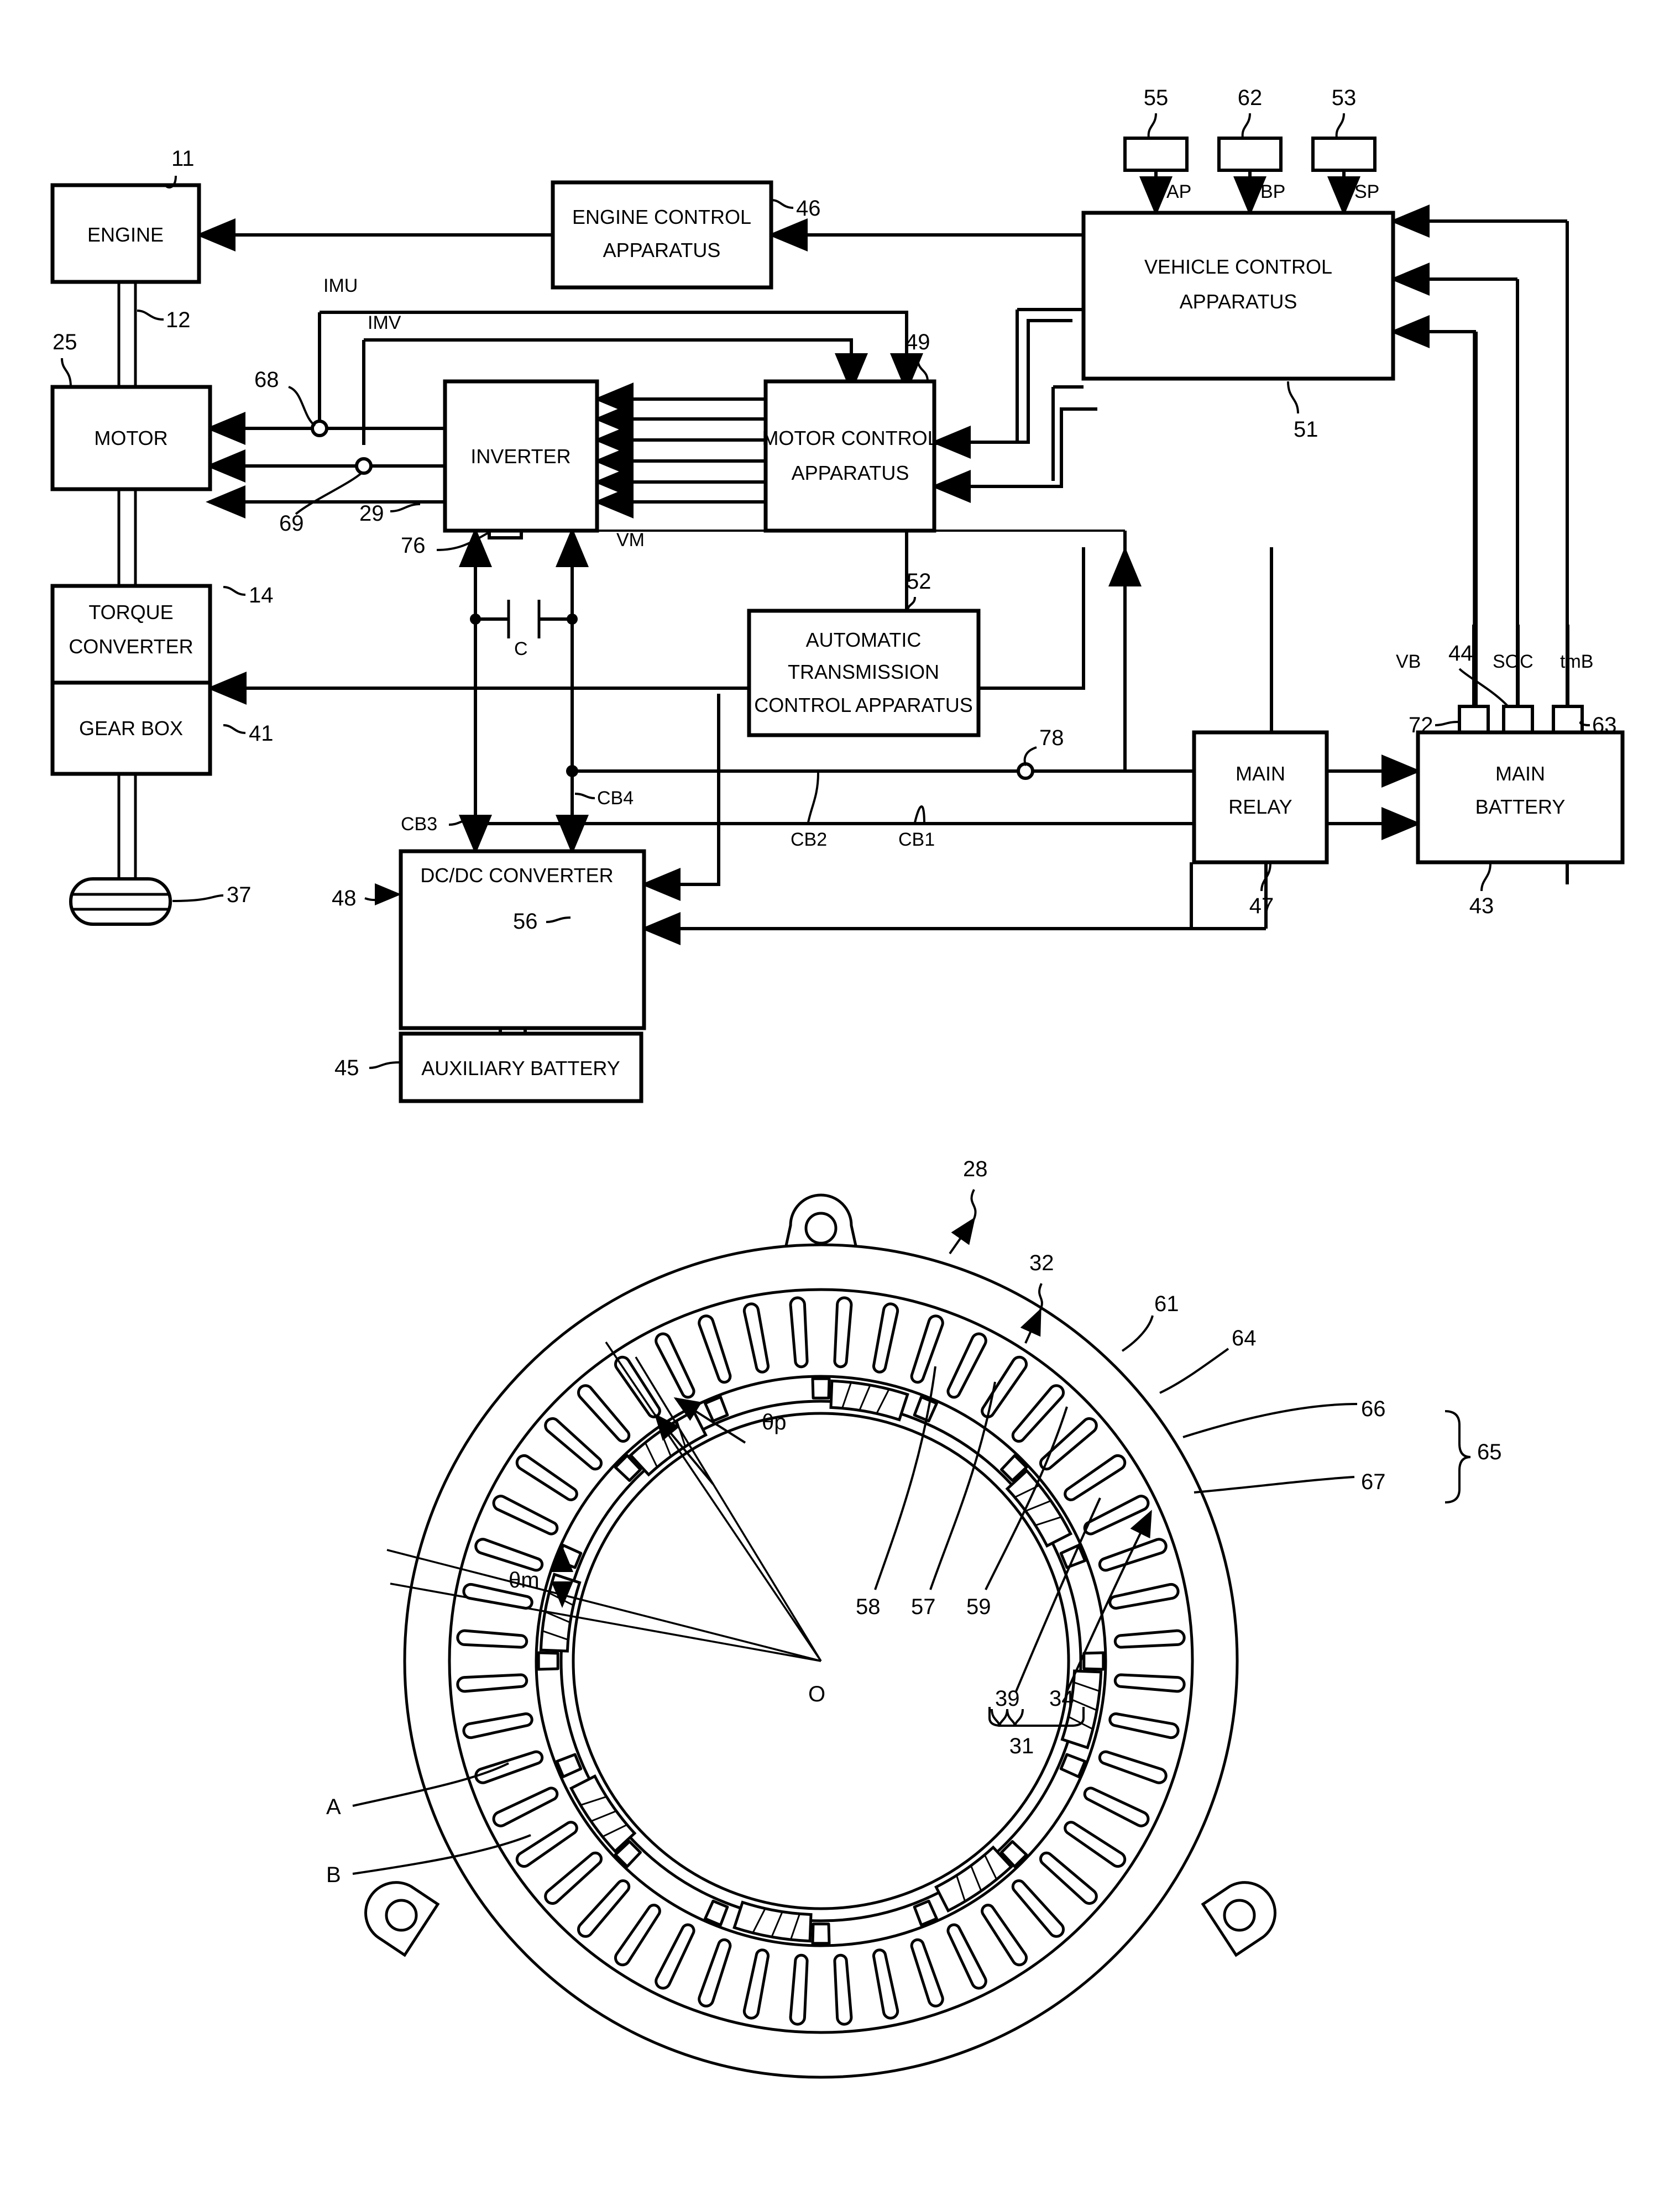  Describe the element at coordinates (524, 1580) in the screenshot. I see `label-theta-m: θm` at that location.